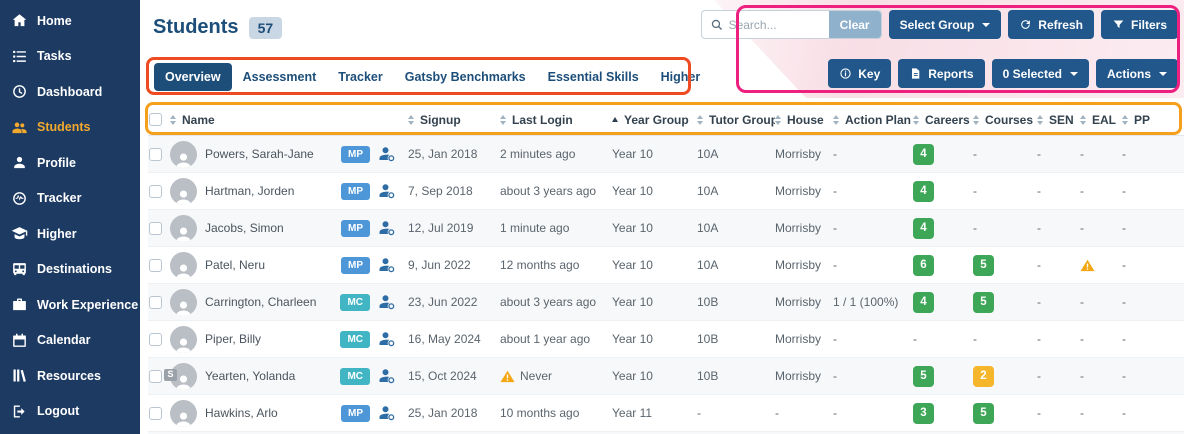 The height and width of the screenshot is (434, 1184). What do you see at coordinates (289, 120) in the screenshot?
I see `column-header-name: Name` at bounding box center [289, 120].